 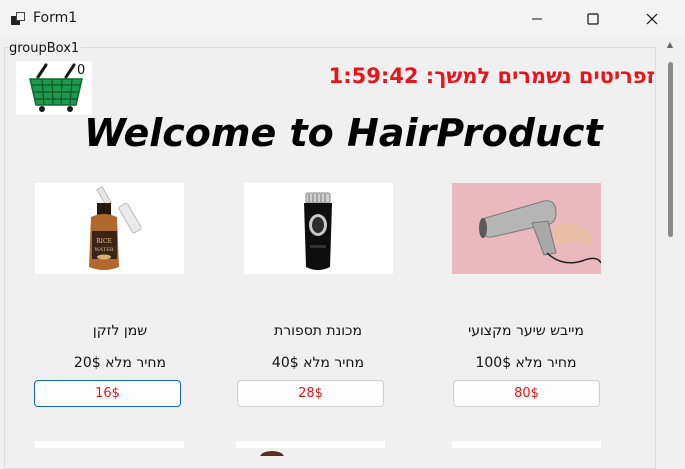 What do you see at coordinates (55, 18) in the screenshot?
I see `window-title: Form1` at bounding box center [55, 18].